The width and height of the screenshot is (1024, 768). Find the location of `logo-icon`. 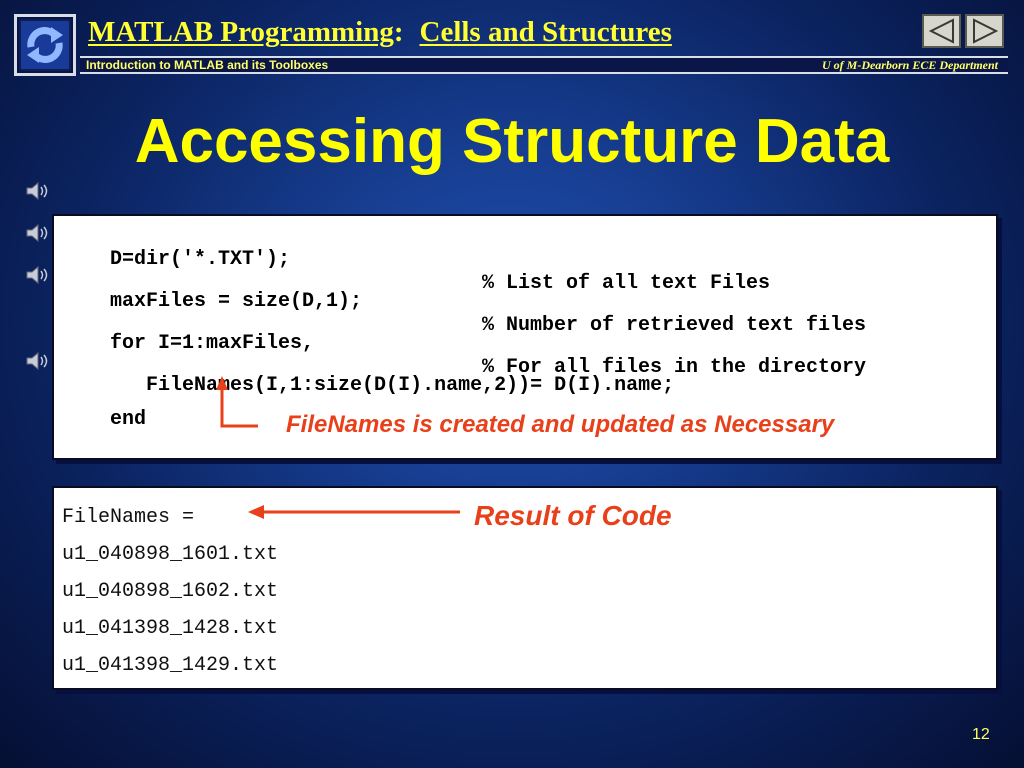

logo-icon is located at coordinates (45, 45).